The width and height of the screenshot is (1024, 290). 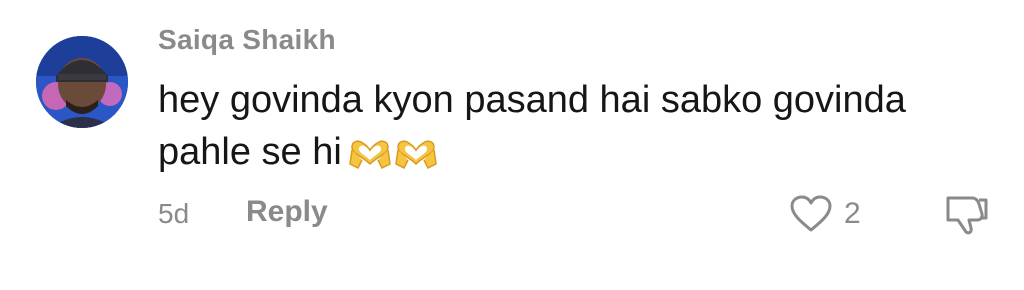 I want to click on avatar, so click(x=82, y=82).